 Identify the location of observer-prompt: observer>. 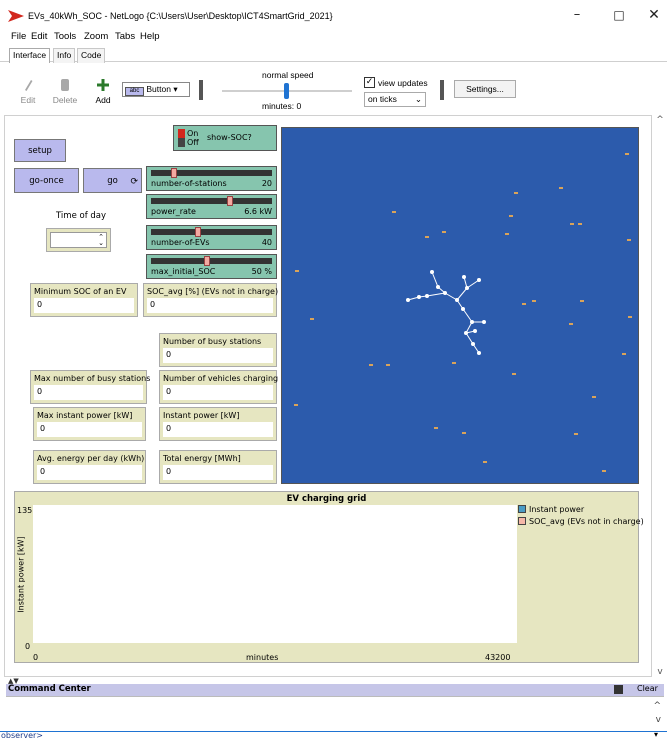
(22, 735).